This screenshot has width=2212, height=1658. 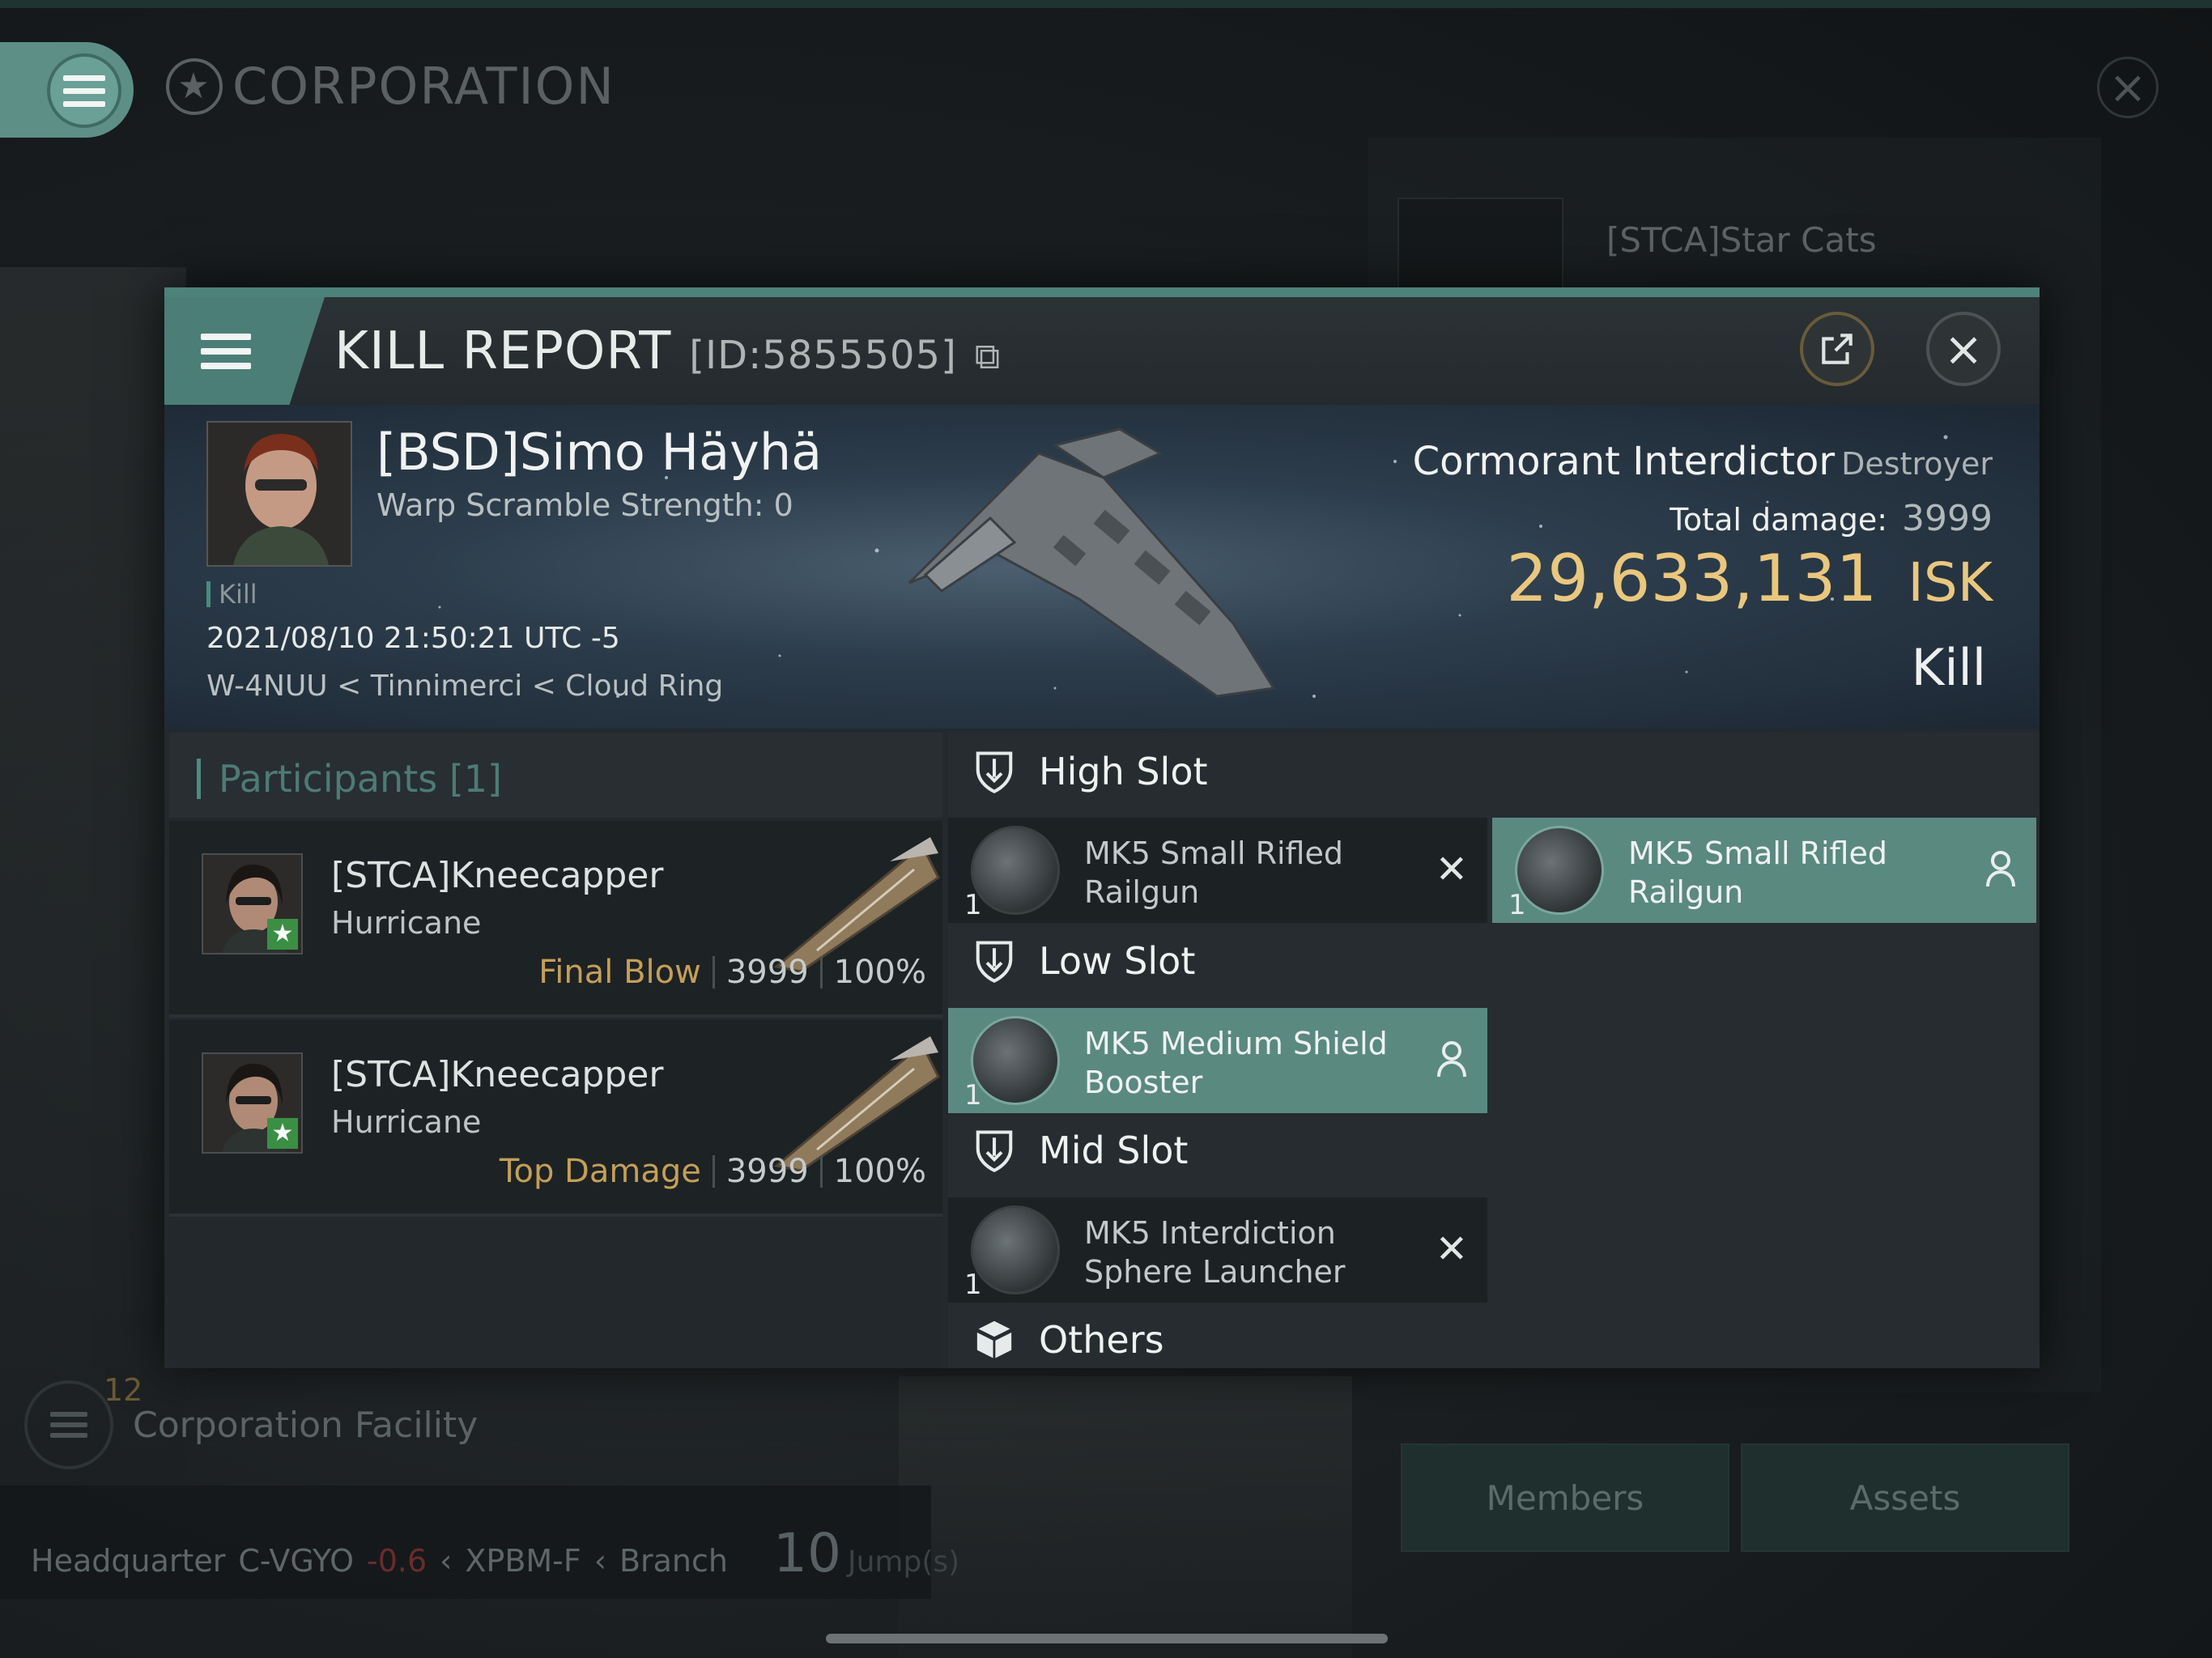 I want to click on final-blow-label: Final Blow, so click(x=619, y=972).